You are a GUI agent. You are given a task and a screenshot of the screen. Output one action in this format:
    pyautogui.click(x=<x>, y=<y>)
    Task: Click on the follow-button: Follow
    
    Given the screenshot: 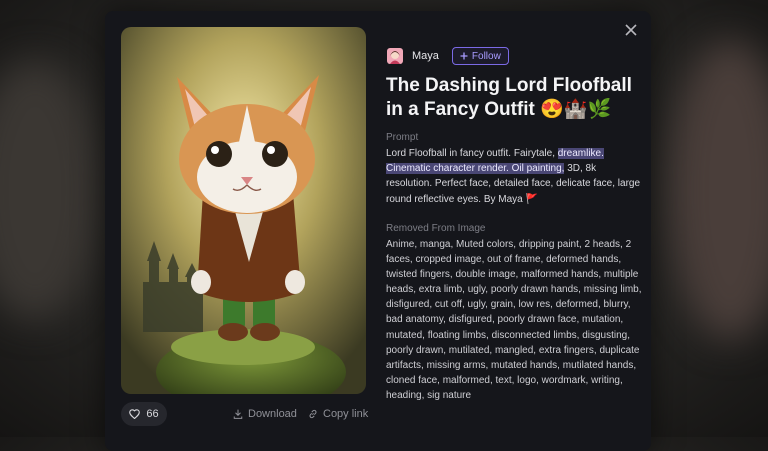 What is the action you would take?
    pyautogui.click(x=480, y=56)
    